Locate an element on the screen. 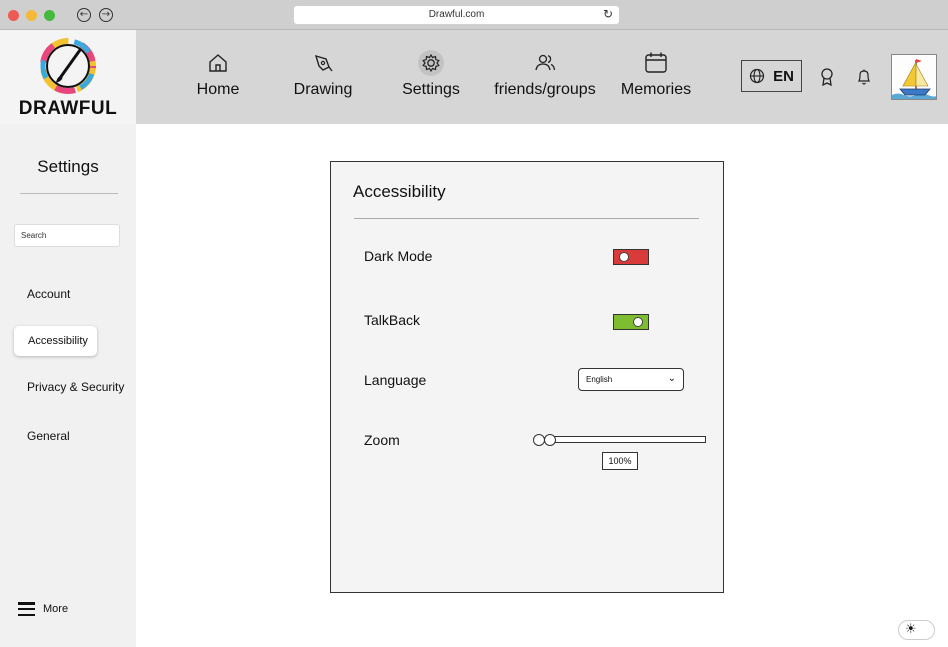 The image size is (948, 647). nav-home-label: Home is located at coordinates (218, 89).